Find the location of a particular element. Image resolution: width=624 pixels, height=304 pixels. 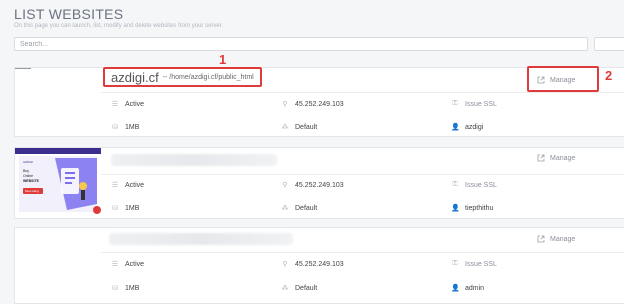

search-input is located at coordinates (301, 44).